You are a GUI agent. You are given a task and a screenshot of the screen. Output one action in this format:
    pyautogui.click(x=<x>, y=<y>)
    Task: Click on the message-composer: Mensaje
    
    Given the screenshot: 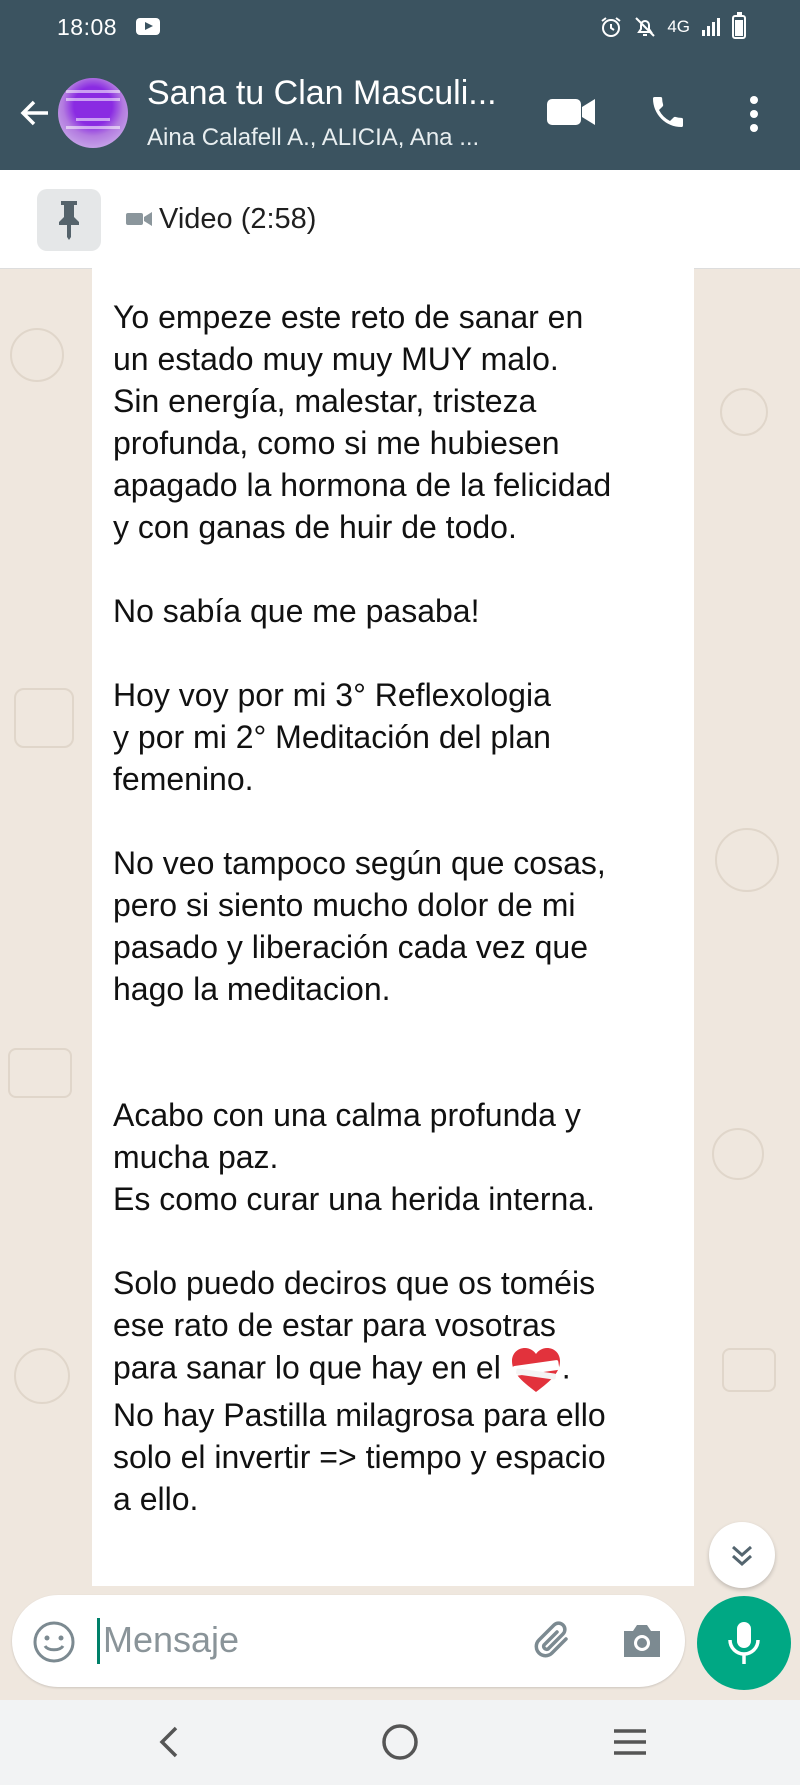 What is the action you would take?
    pyautogui.click(x=348, y=1641)
    